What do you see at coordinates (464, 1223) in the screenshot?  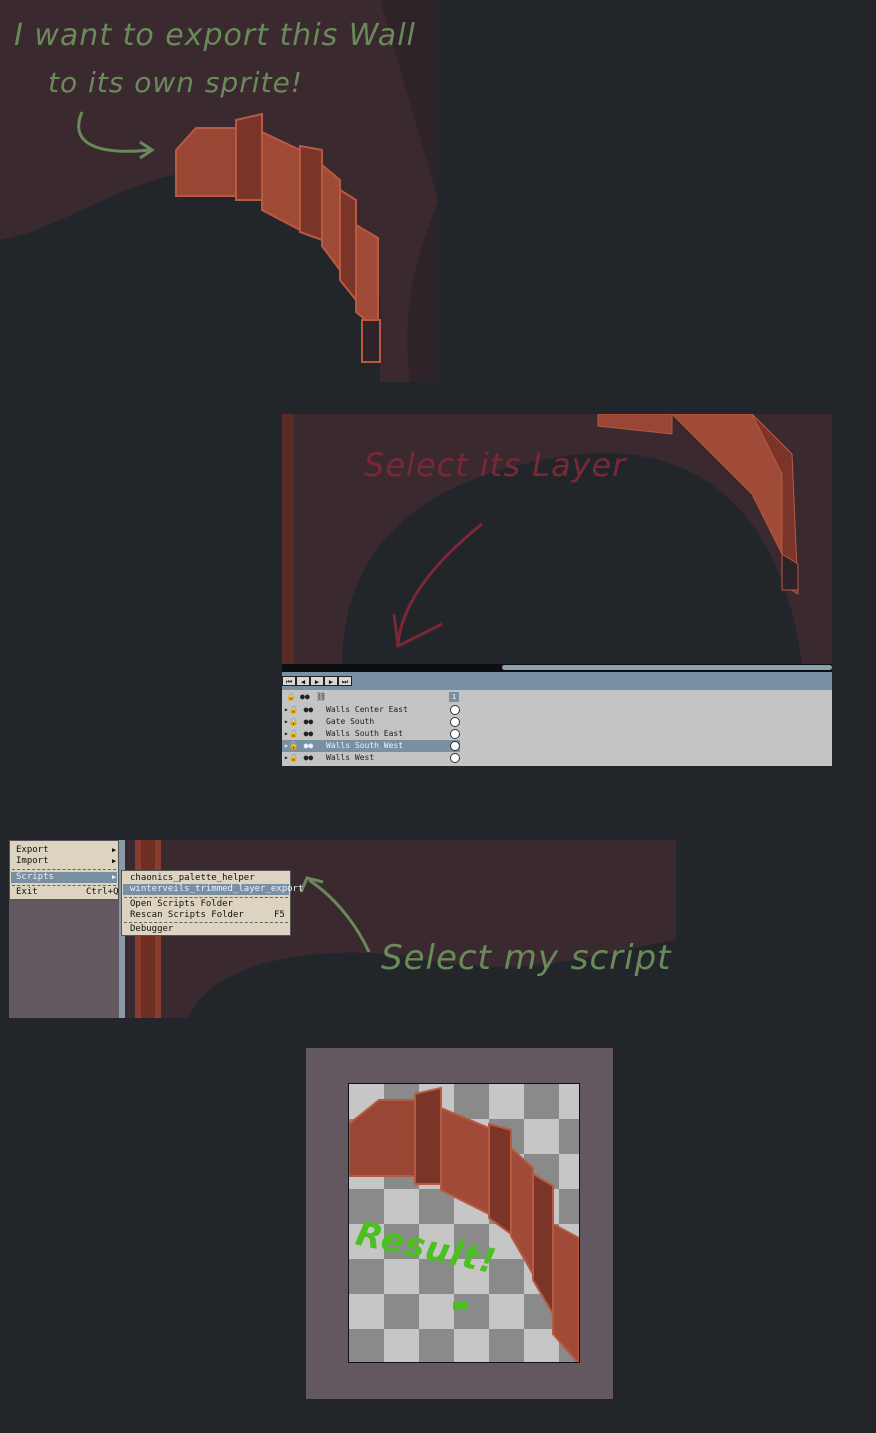 I see `exported-sprite-preview: Result!` at bounding box center [464, 1223].